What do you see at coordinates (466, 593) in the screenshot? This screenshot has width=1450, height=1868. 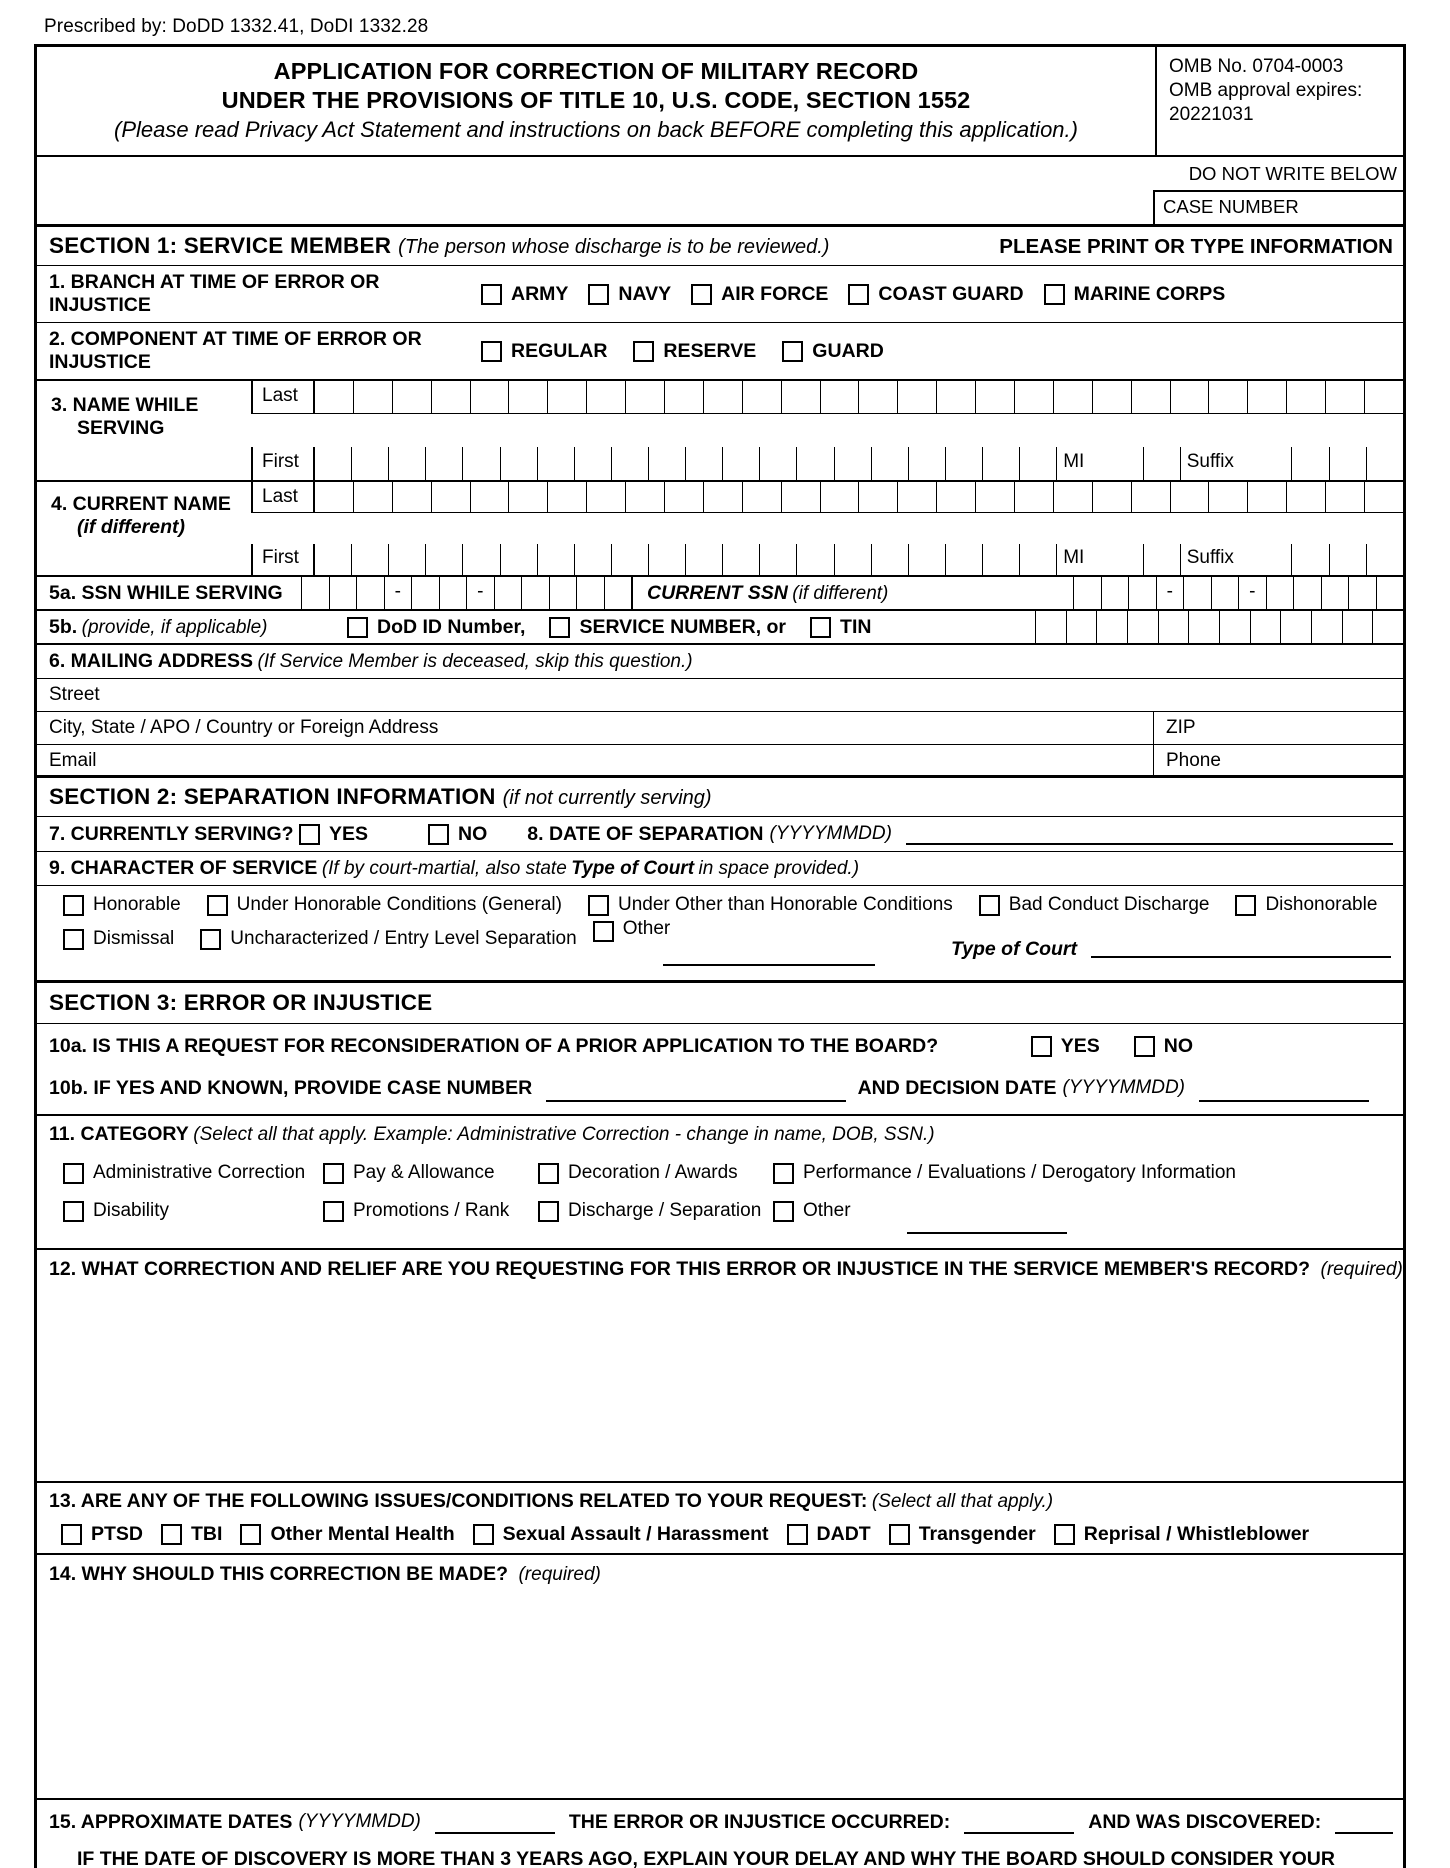 I see `q5a-ssn-grid: - -` at bounding box center [466, 593].